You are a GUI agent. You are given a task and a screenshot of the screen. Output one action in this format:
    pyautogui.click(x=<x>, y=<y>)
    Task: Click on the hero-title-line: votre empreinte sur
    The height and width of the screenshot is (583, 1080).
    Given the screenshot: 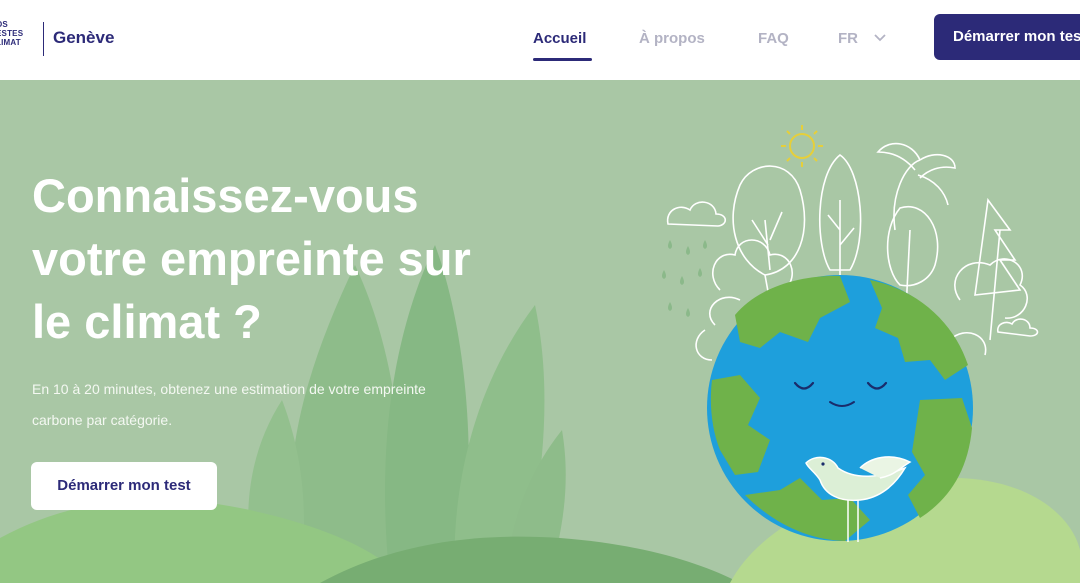 What is the action you would take?
    pyautogui.click(x=251, y=258)
    